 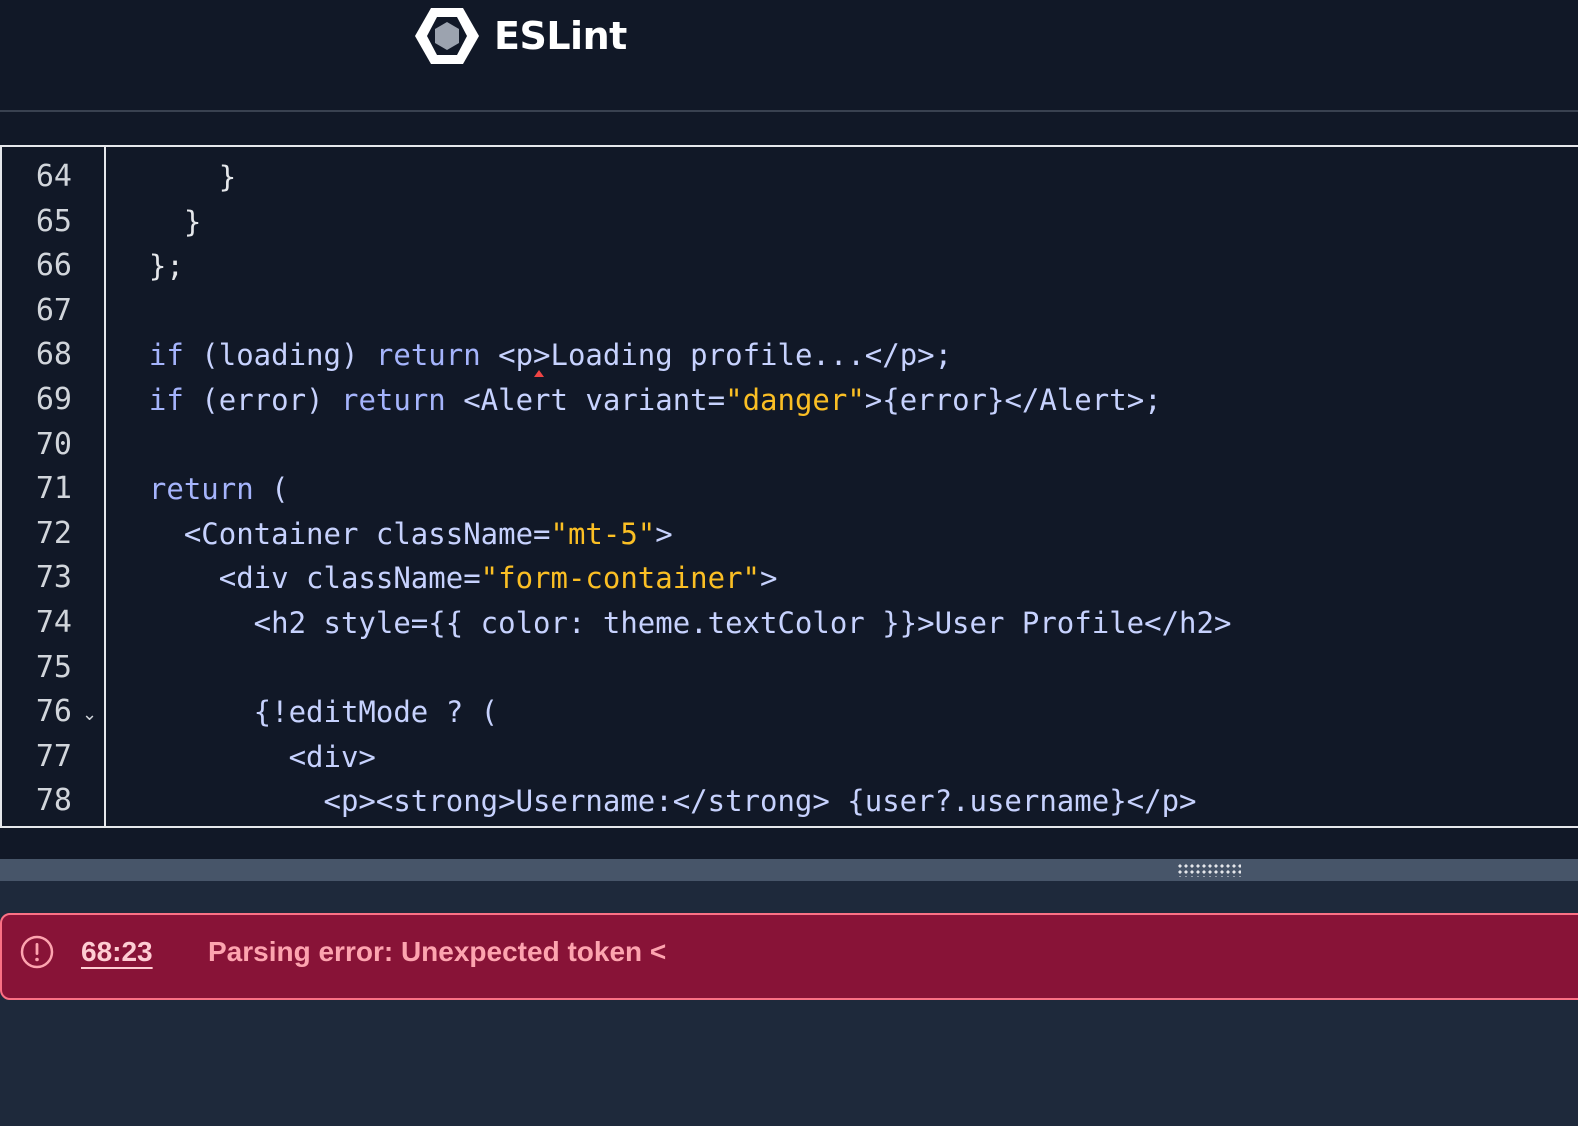 I want to click on code-token: <div>, so click(x=245, y=756).